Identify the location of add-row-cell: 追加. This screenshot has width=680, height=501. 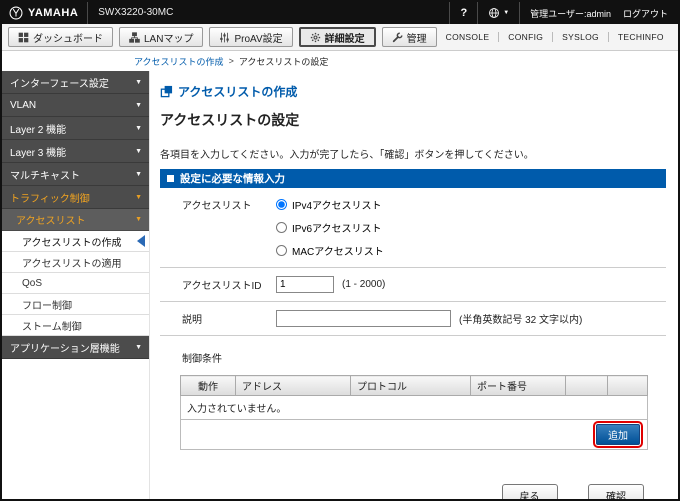
(414, 434).